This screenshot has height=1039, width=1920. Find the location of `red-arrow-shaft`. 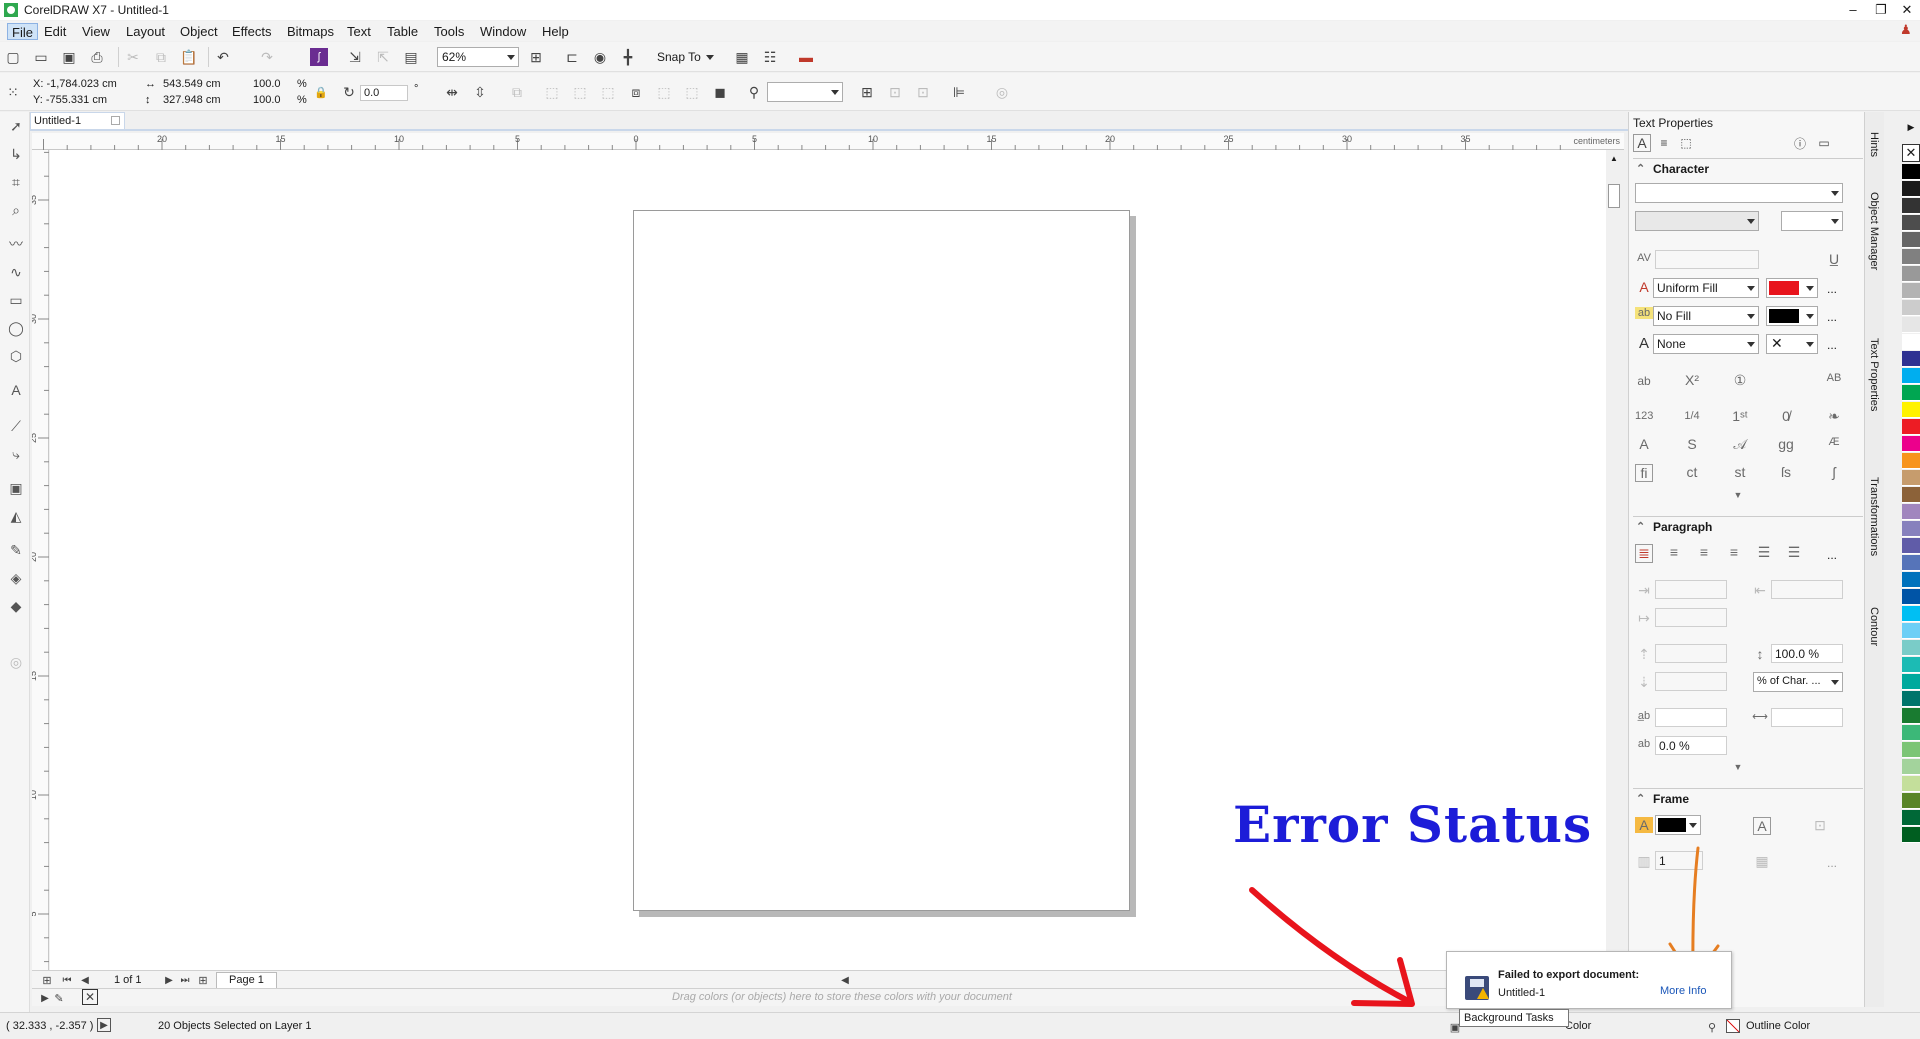

red-arrow-shaft is located at coordinates (1331, 946).